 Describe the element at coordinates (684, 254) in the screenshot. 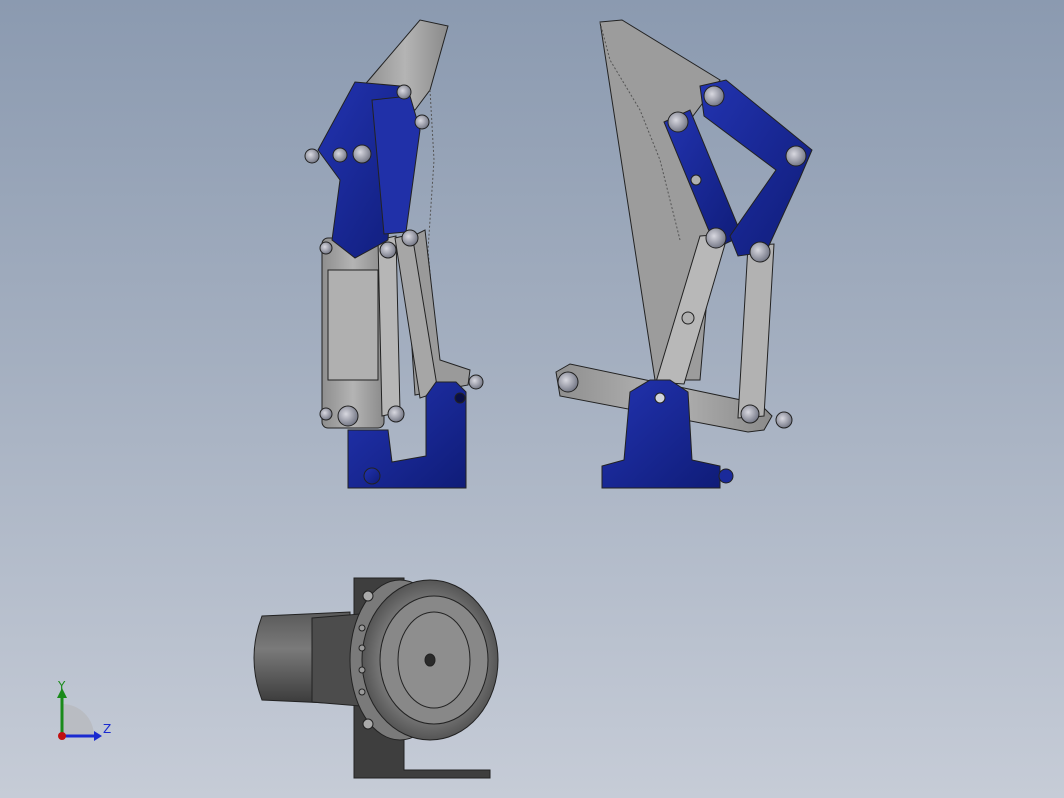

I see `gripper-front-view` at that location.